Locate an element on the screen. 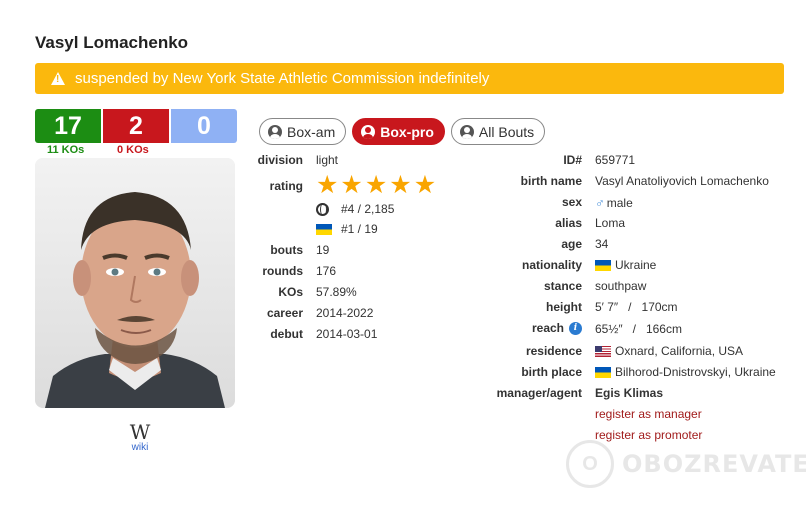  bouts-value: 19 is located at coordinates (323, 250).